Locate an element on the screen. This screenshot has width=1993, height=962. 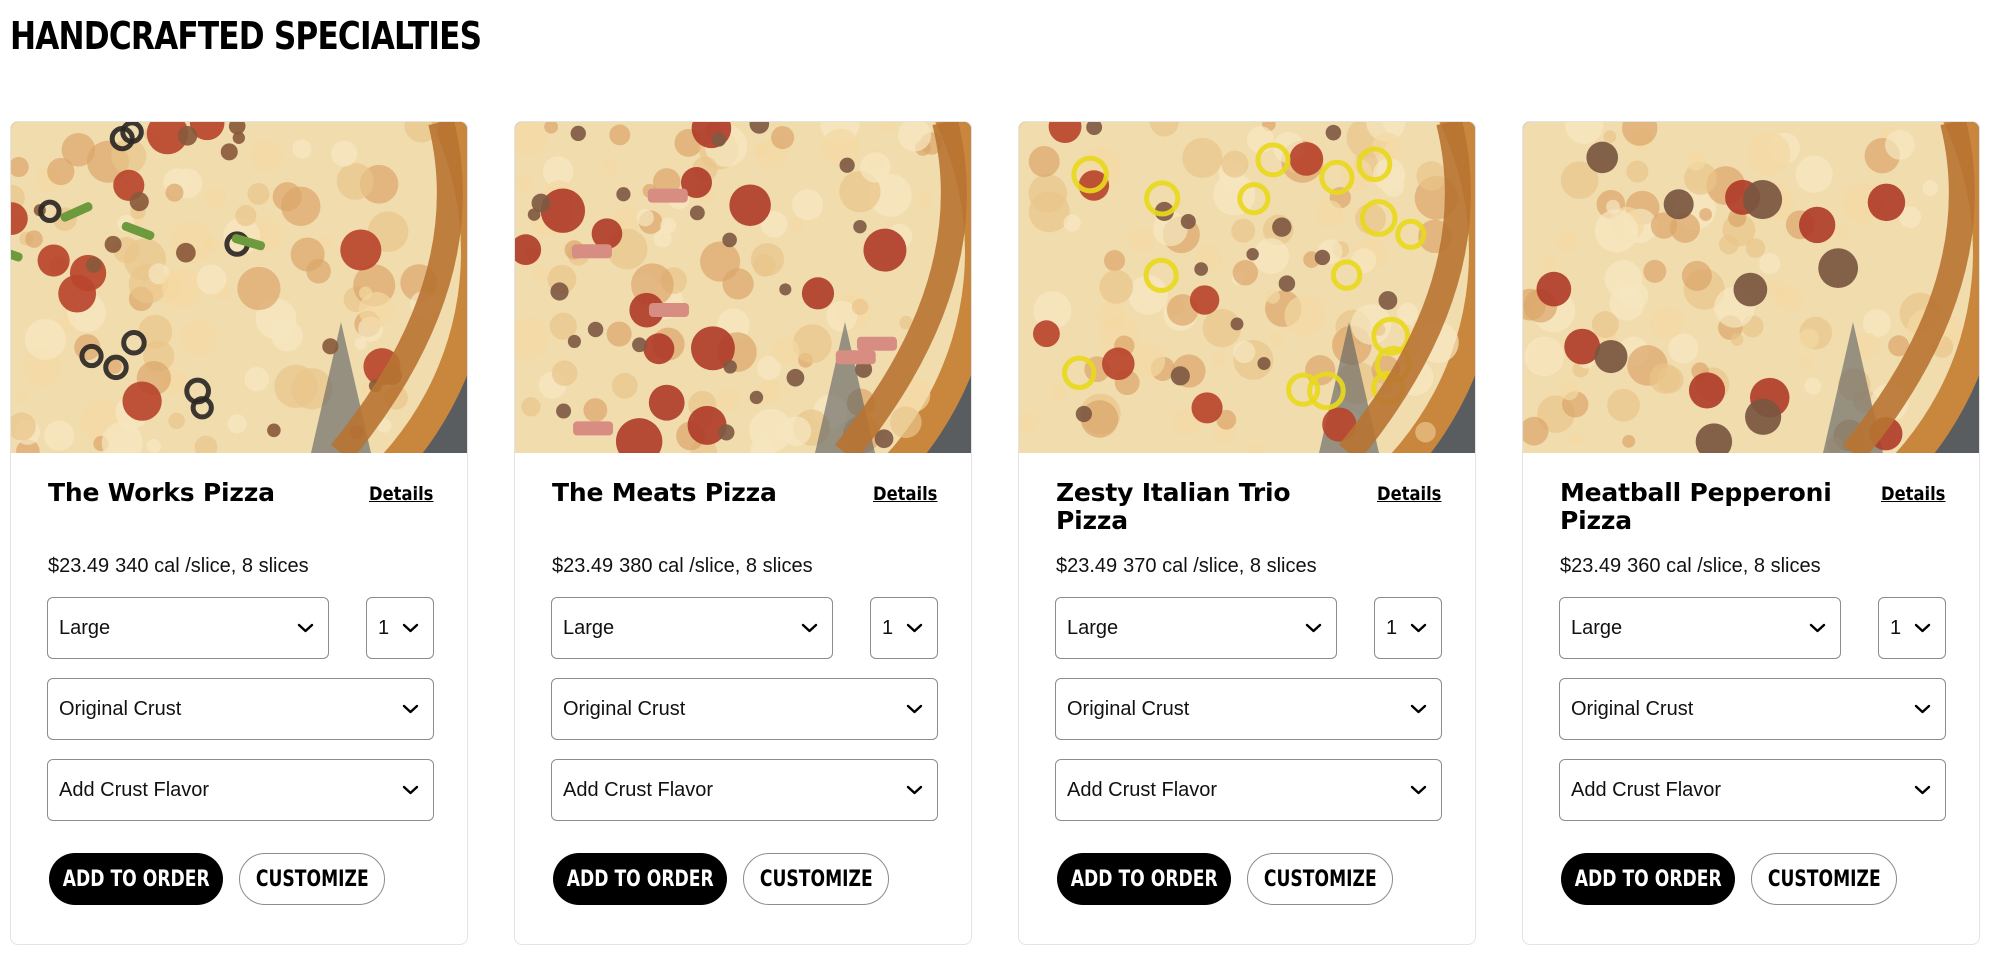
product-name: Zesty Italian Trio Pizza is located at coordinates (1173, 506).